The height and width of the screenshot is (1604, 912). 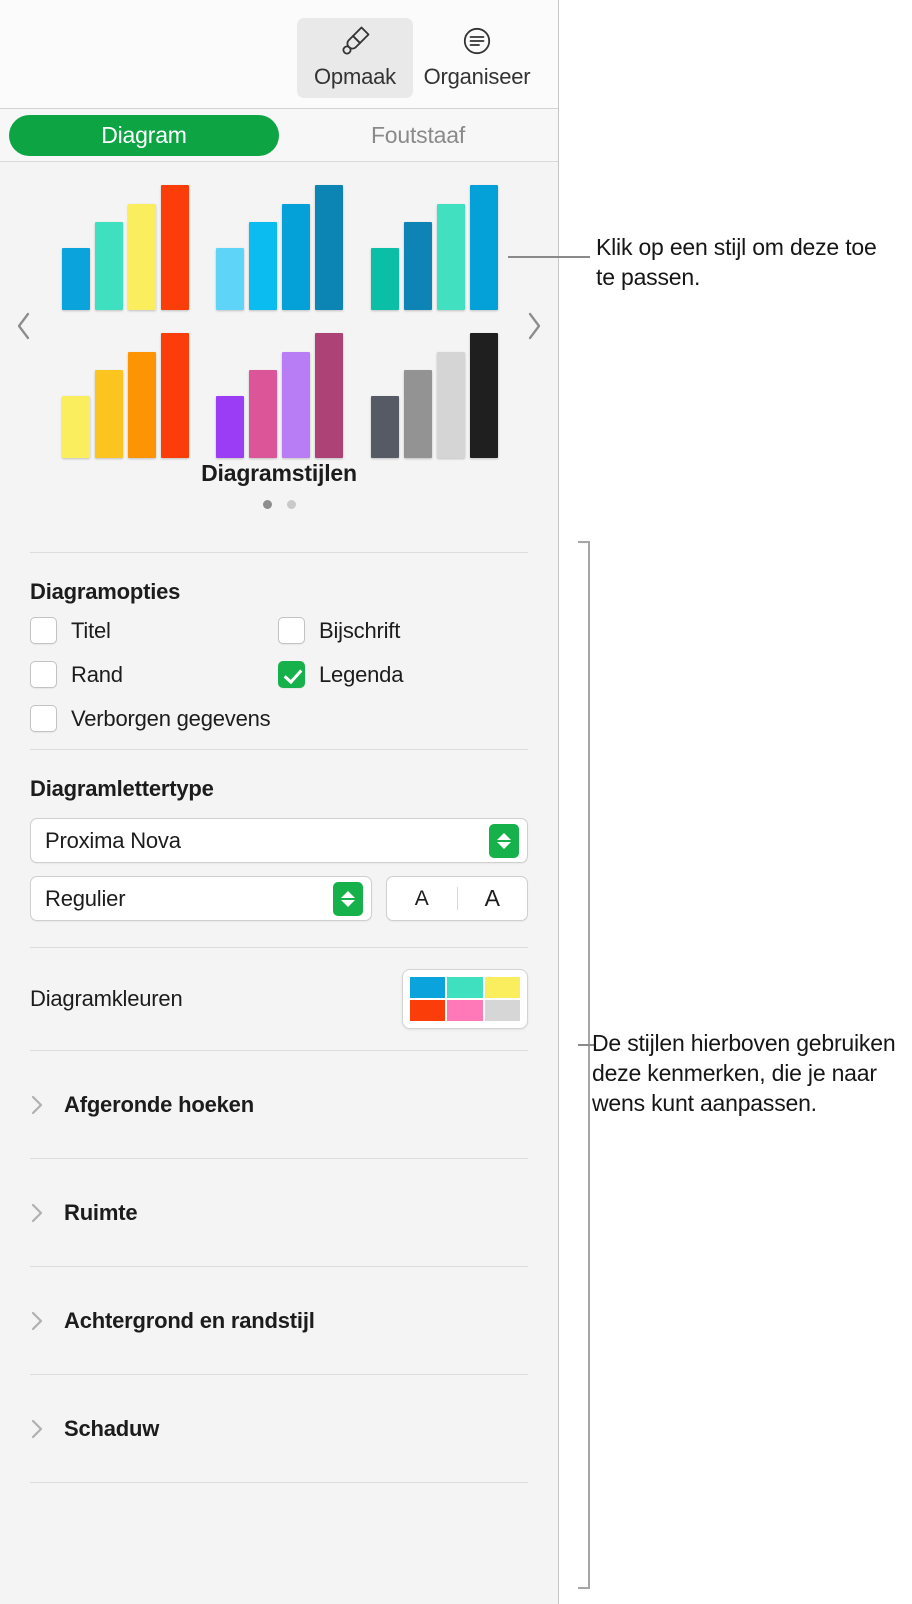 What do you see at coordinates (279, 1482) in the screenshot?
I see `divider` at bounding box center [279, 1482].